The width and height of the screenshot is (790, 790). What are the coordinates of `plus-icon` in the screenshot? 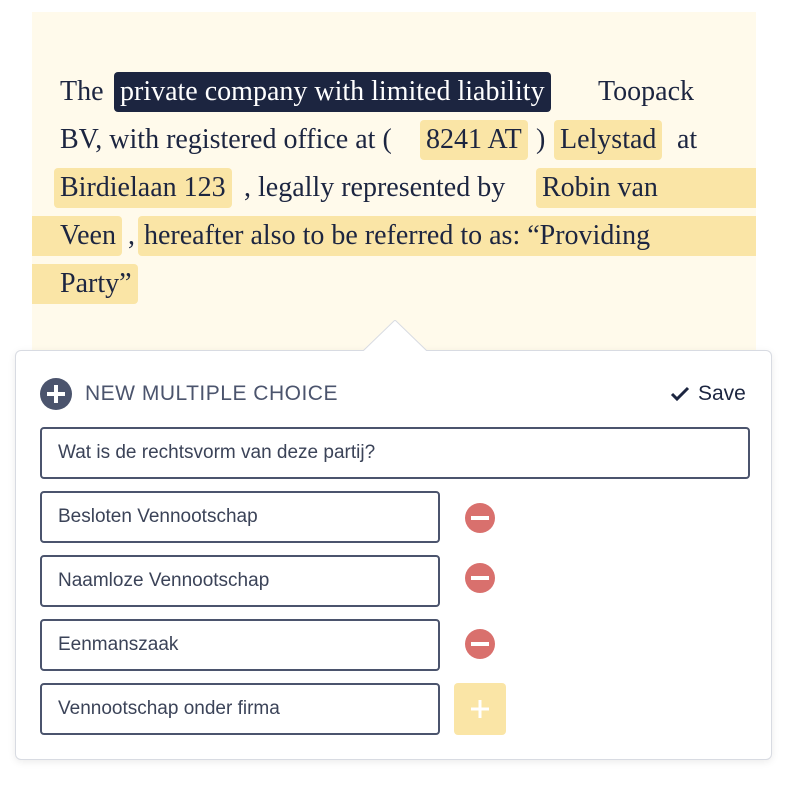 It's located at (480, 709).